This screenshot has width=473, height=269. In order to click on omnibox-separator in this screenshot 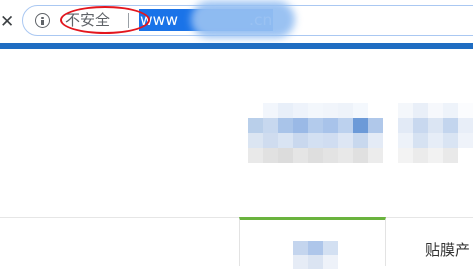, I will do `click(128, 20)`.